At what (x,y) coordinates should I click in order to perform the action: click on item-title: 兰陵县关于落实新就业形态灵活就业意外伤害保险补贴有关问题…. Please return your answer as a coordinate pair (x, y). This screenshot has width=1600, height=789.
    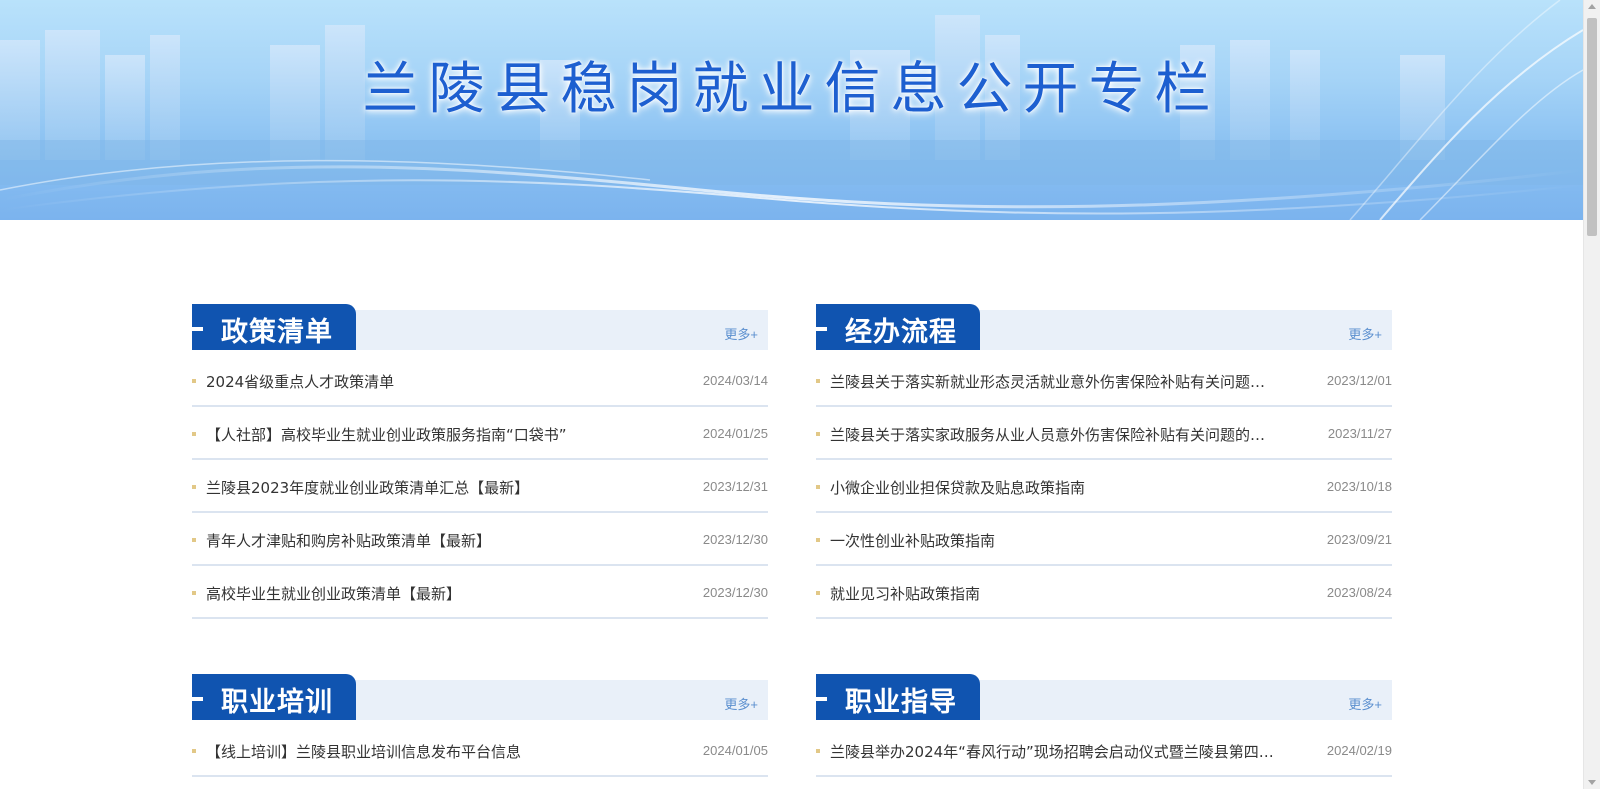
    Looking at the image, I should click on (1058, 381).